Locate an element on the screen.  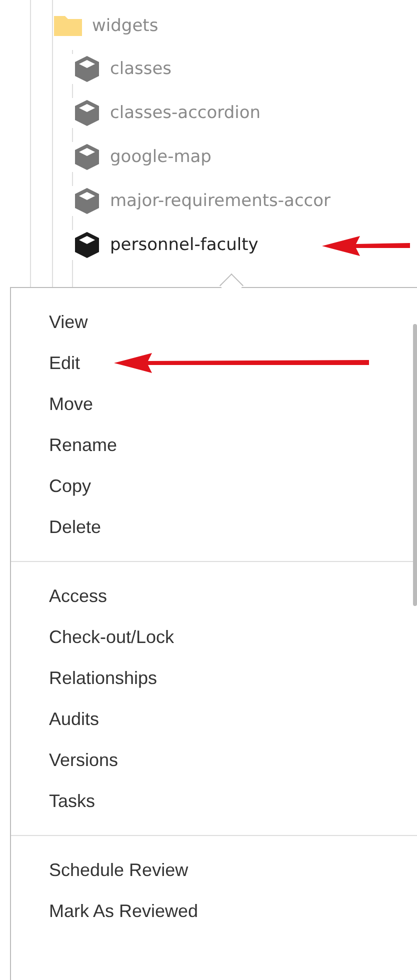
menu-item: Relationships is located at coordinates (103, 678).